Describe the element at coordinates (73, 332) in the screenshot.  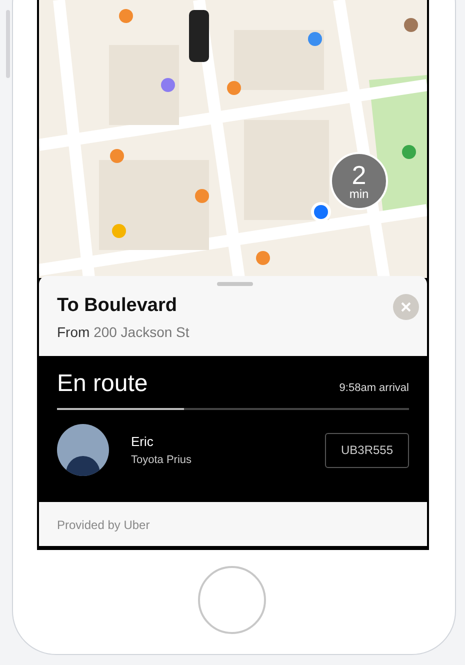
I see `from-label: From` at that location.